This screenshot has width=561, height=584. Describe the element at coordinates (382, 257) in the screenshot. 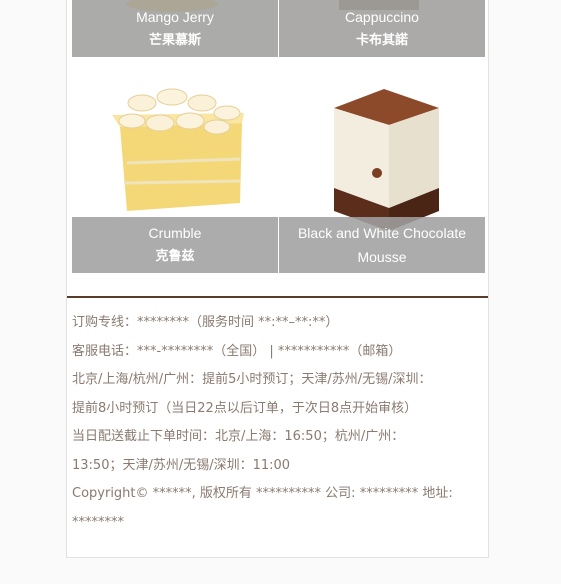

I see `product-name-en-line2: Mousse` at that location.